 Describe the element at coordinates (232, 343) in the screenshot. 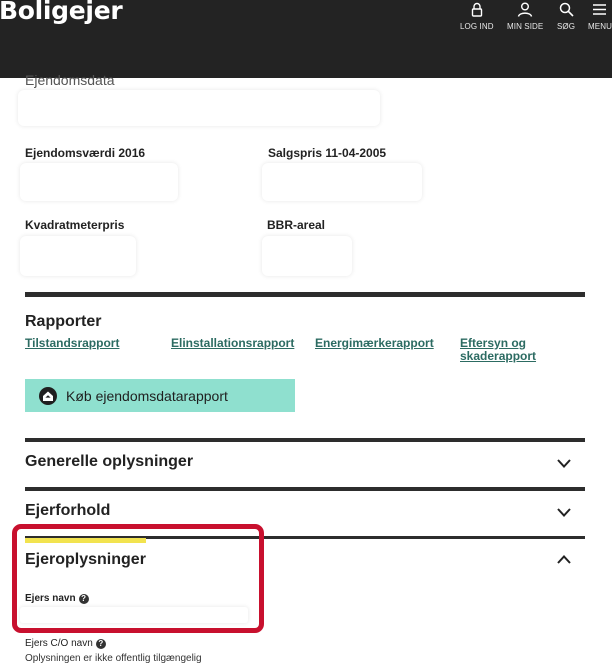

I see `link-electrical-report: Elinstallationsrapport` at that location.